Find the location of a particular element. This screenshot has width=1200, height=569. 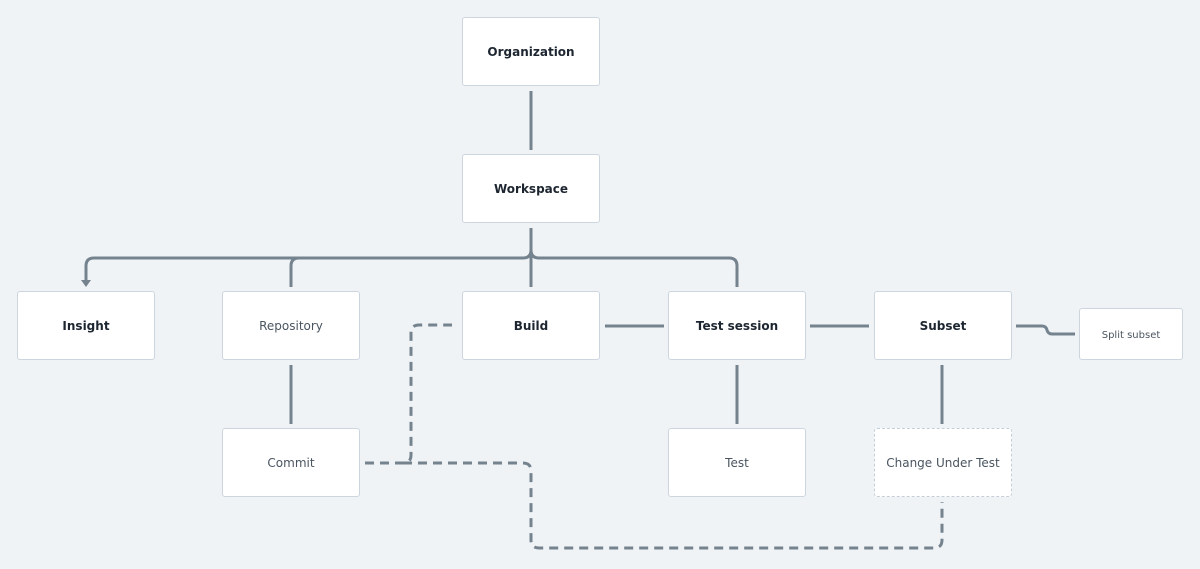

node-test: Test is located at coordinates (737, 462).